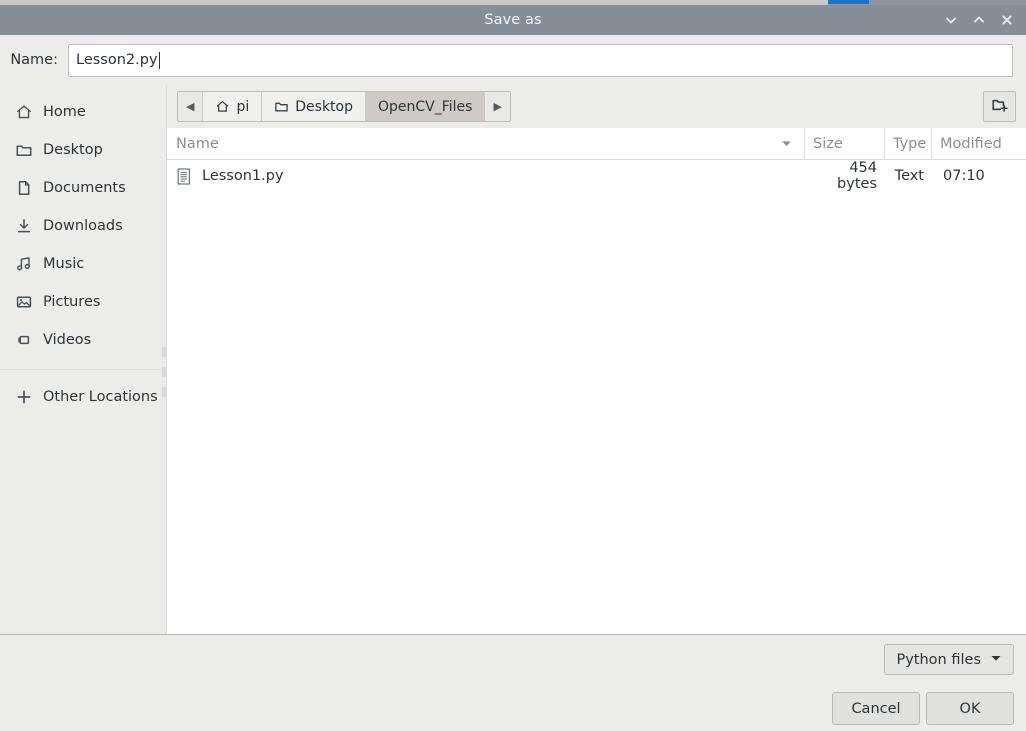 The width and height of the screenshot is (1026, 731). What do you see at coordinates (159, 60) in the screenshot?
I see `text-caret` at bounding box center [159, 60].